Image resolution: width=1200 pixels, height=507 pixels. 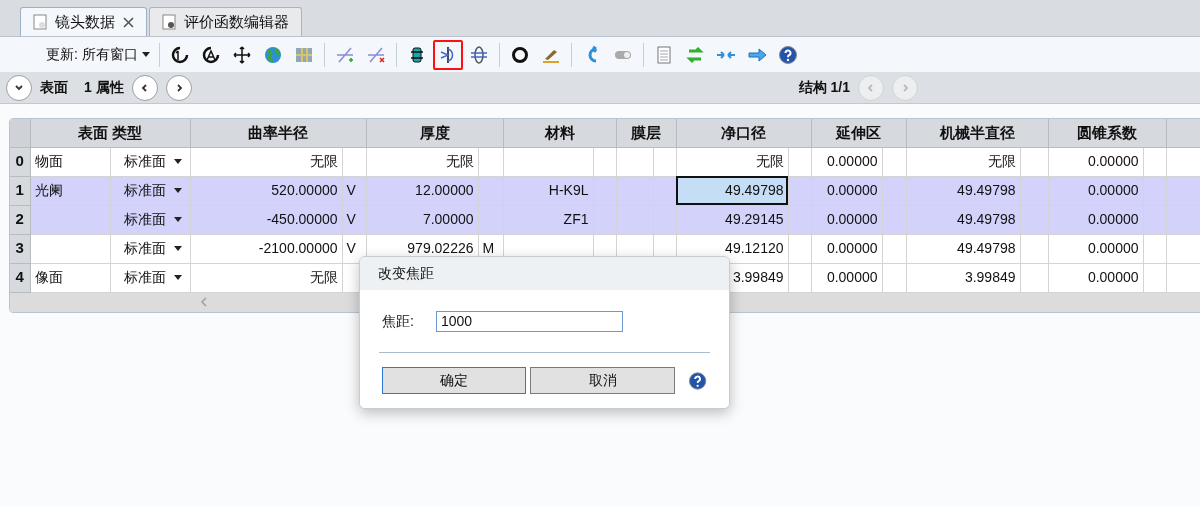 What do you see at coordinates (406, 273) in the screenshot?
I see `dialog-title: 改变焦距` at bounding box center [406, 273].